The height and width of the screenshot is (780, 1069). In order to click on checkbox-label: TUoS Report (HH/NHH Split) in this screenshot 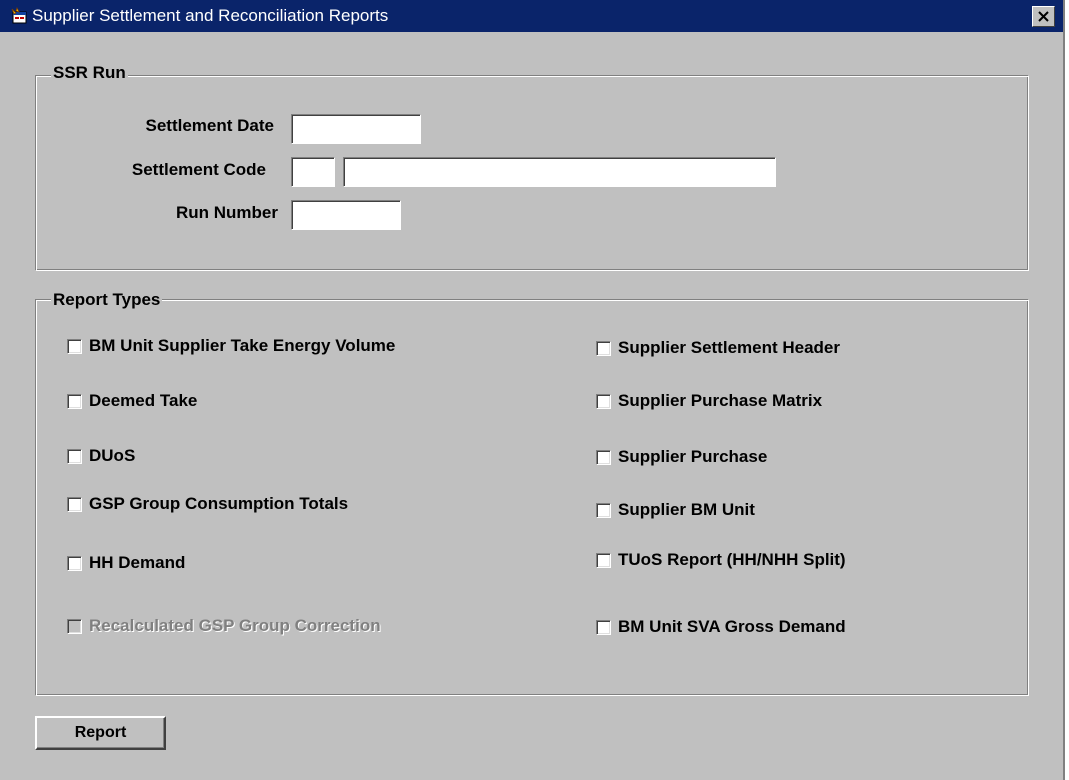, I will do `click(732, 559)`.